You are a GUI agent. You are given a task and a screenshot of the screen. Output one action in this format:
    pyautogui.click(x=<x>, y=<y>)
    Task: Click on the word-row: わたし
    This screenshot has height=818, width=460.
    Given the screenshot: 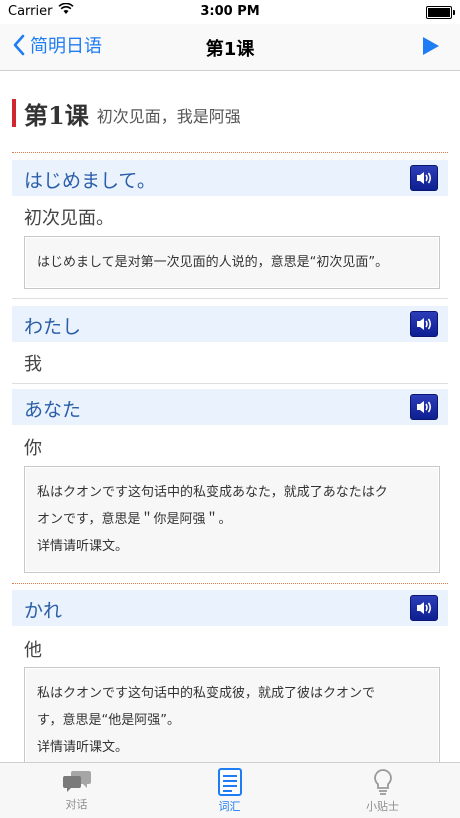 What is the action you would take?
    pyautogui.click(x=230, y=324)
    